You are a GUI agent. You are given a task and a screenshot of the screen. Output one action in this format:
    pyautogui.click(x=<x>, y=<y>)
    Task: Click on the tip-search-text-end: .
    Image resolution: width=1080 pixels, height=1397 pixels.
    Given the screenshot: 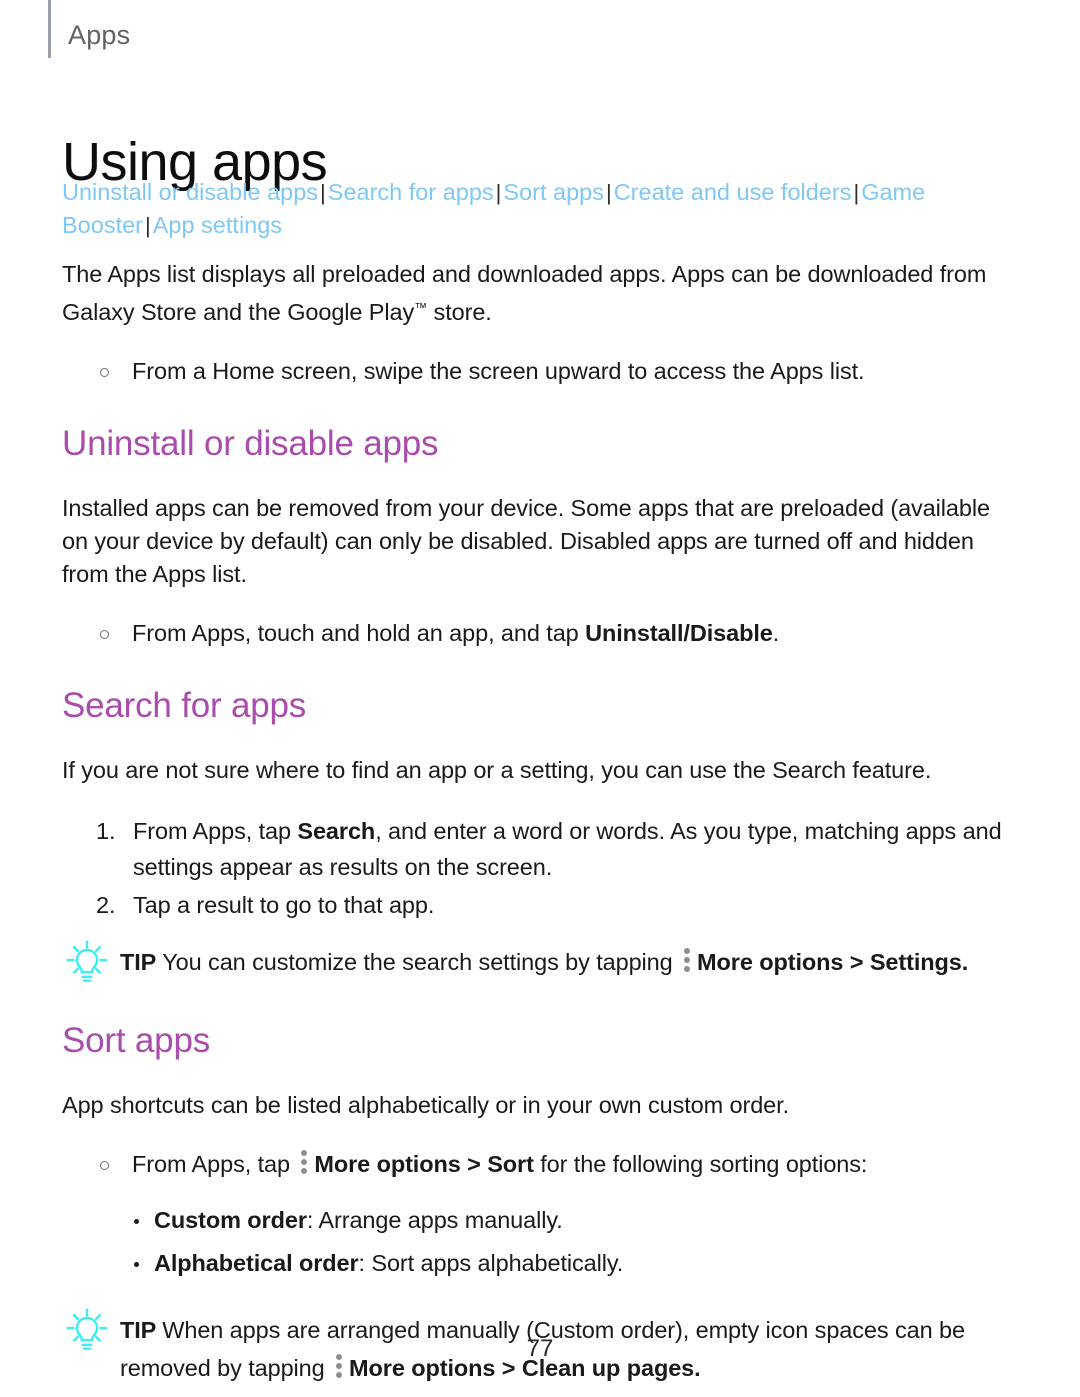 What is the action you would take?
    pyautogui.click(x=965, y=962)
    